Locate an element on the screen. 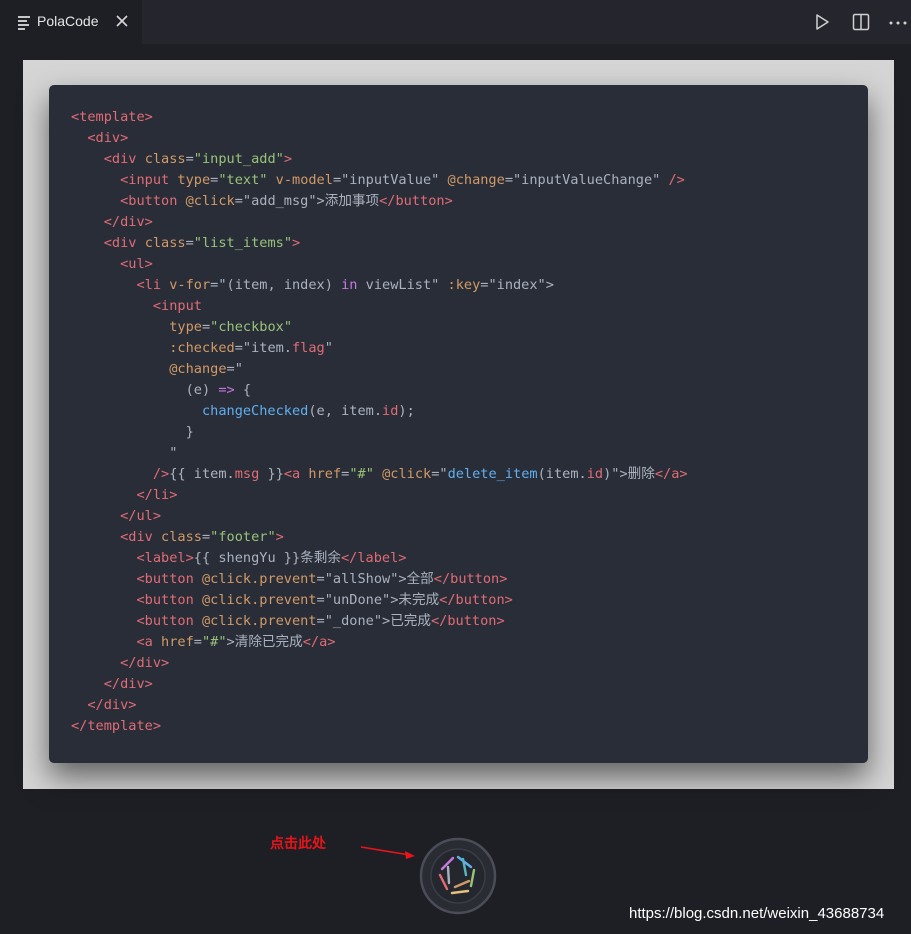 The width and height of the screenshot is (911, 934). code-line: " is located at coordinates (379, 453).